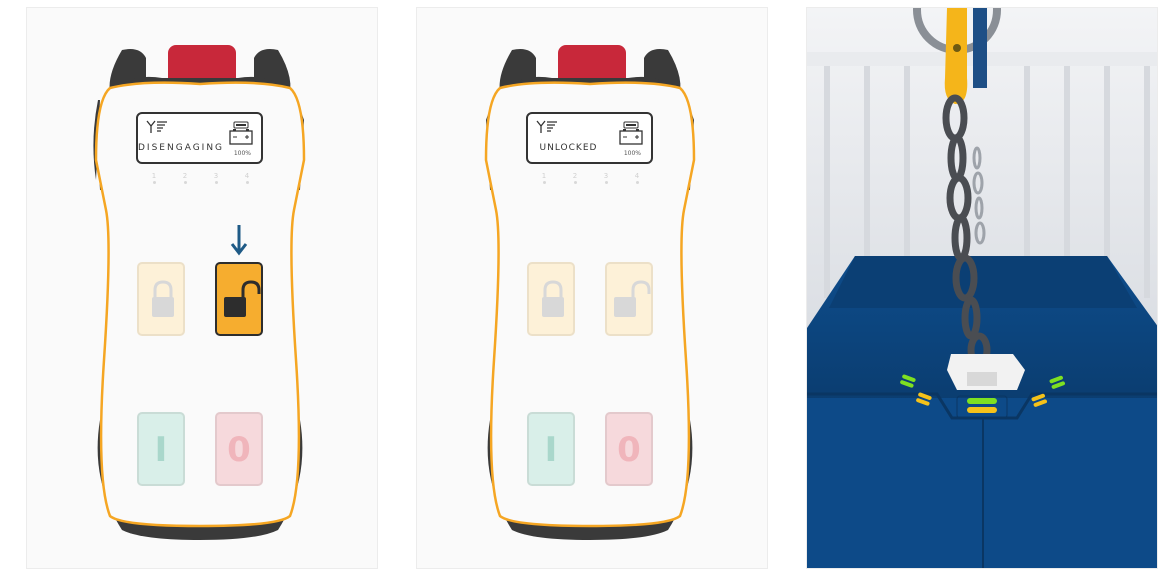 Image resolution: width=1164 pixels, height=569 pixels. What do you see at coordinates (181, 148) in the screenshot?
I see `lcd-status-text: DISENGAGING` at bounding box center [181, 148].